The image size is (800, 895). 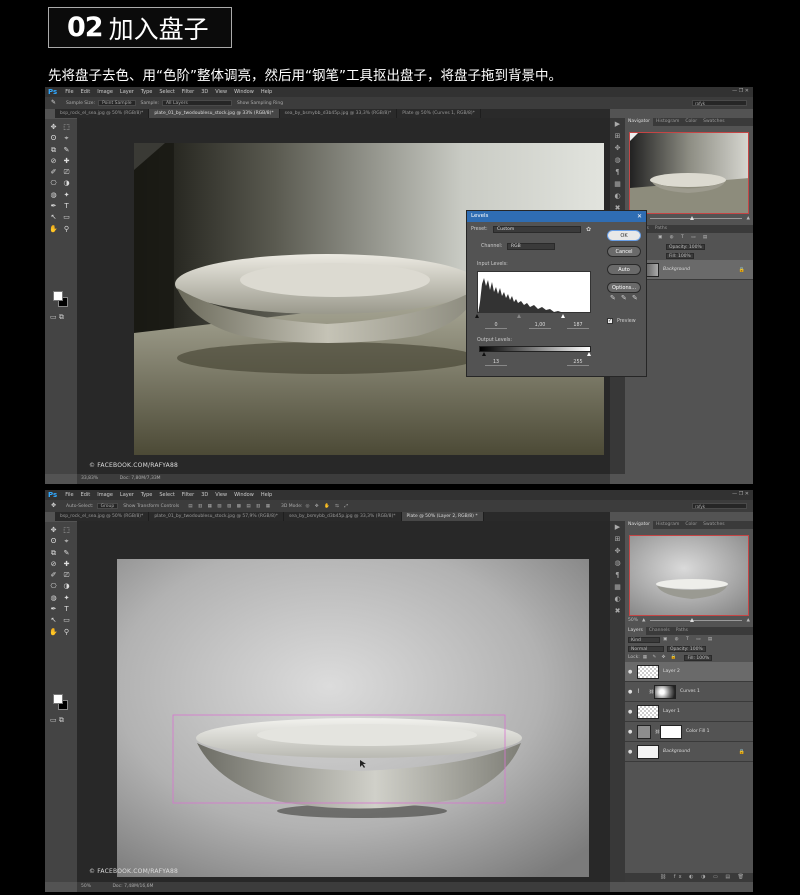 What do you see at coordinates (689, 672) in the screenshot?
I see `layer-row-layer-2: ● Layer 2` at bounding box center [689, 672].